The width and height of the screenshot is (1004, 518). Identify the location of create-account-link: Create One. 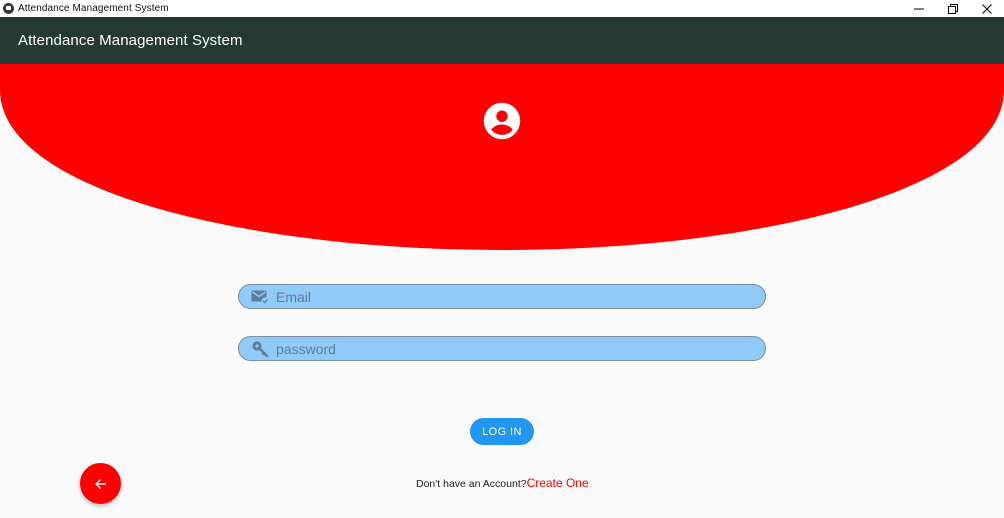
(558, 483).